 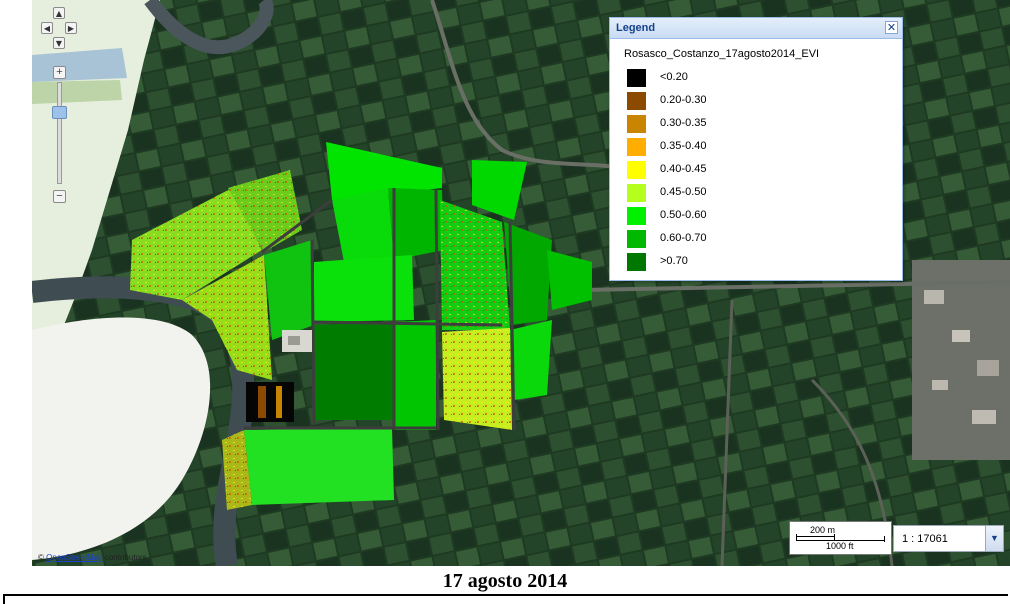 What do you see at coordinates (757, 262) in the screenshot?
I see `legend-item: >0.70` at bounding box center [757, 262].